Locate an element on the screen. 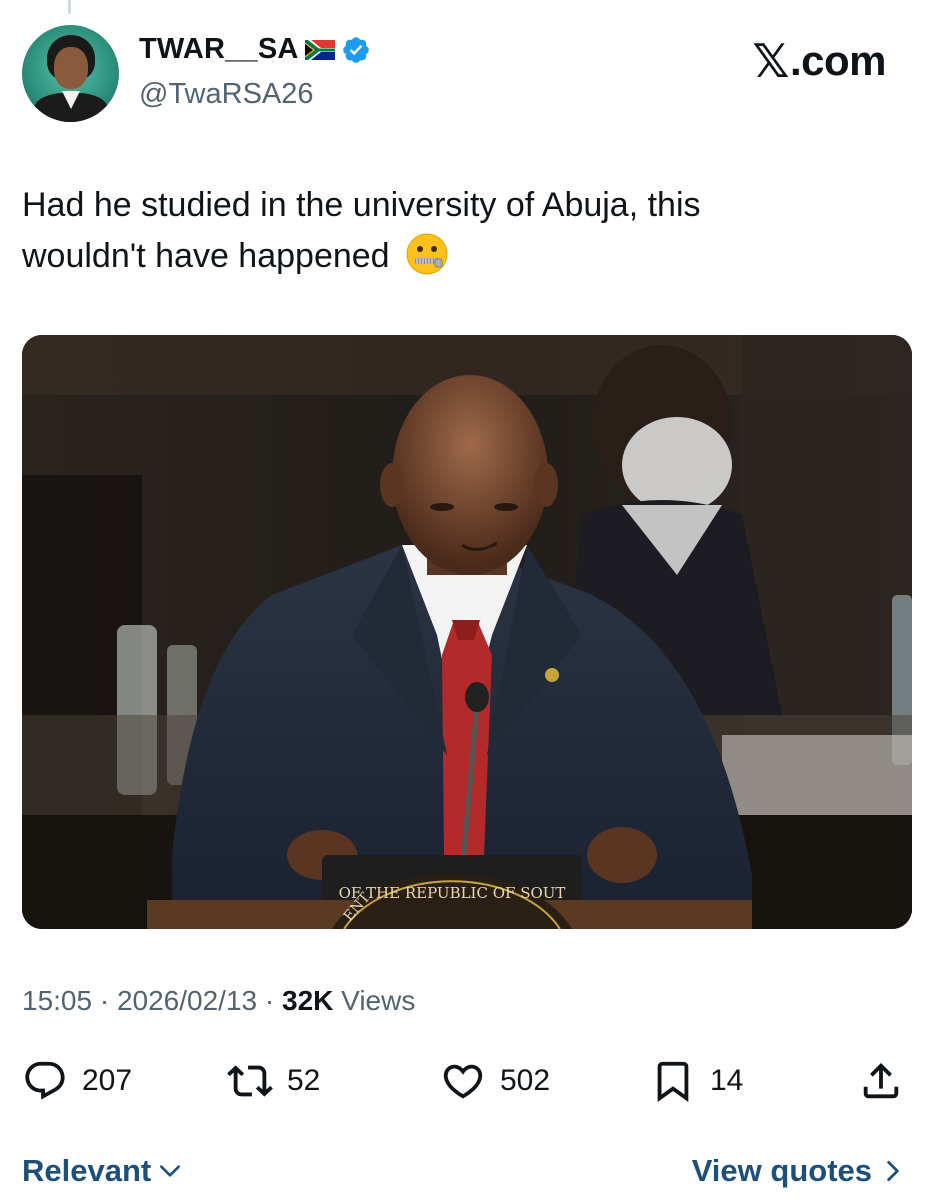  share-icon is located at coordinates (881, 1080).